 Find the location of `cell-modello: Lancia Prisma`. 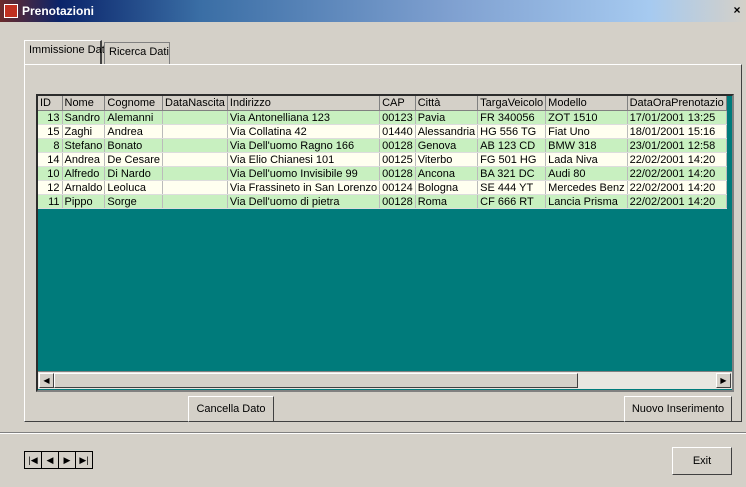

cell-modello: Lancia Prisma is located at coordinates (586, 201).